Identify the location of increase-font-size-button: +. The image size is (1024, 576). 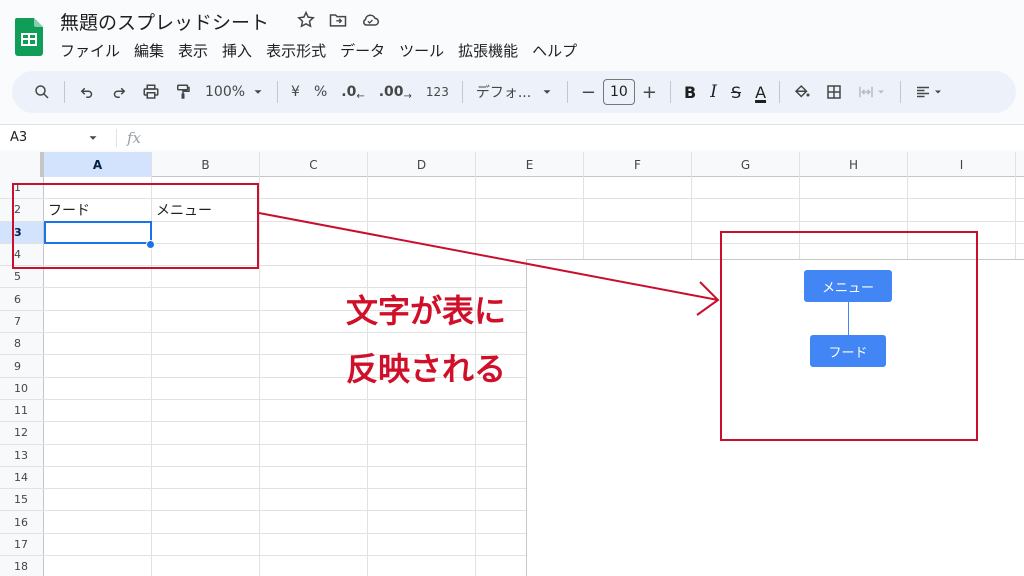
(649, 92).